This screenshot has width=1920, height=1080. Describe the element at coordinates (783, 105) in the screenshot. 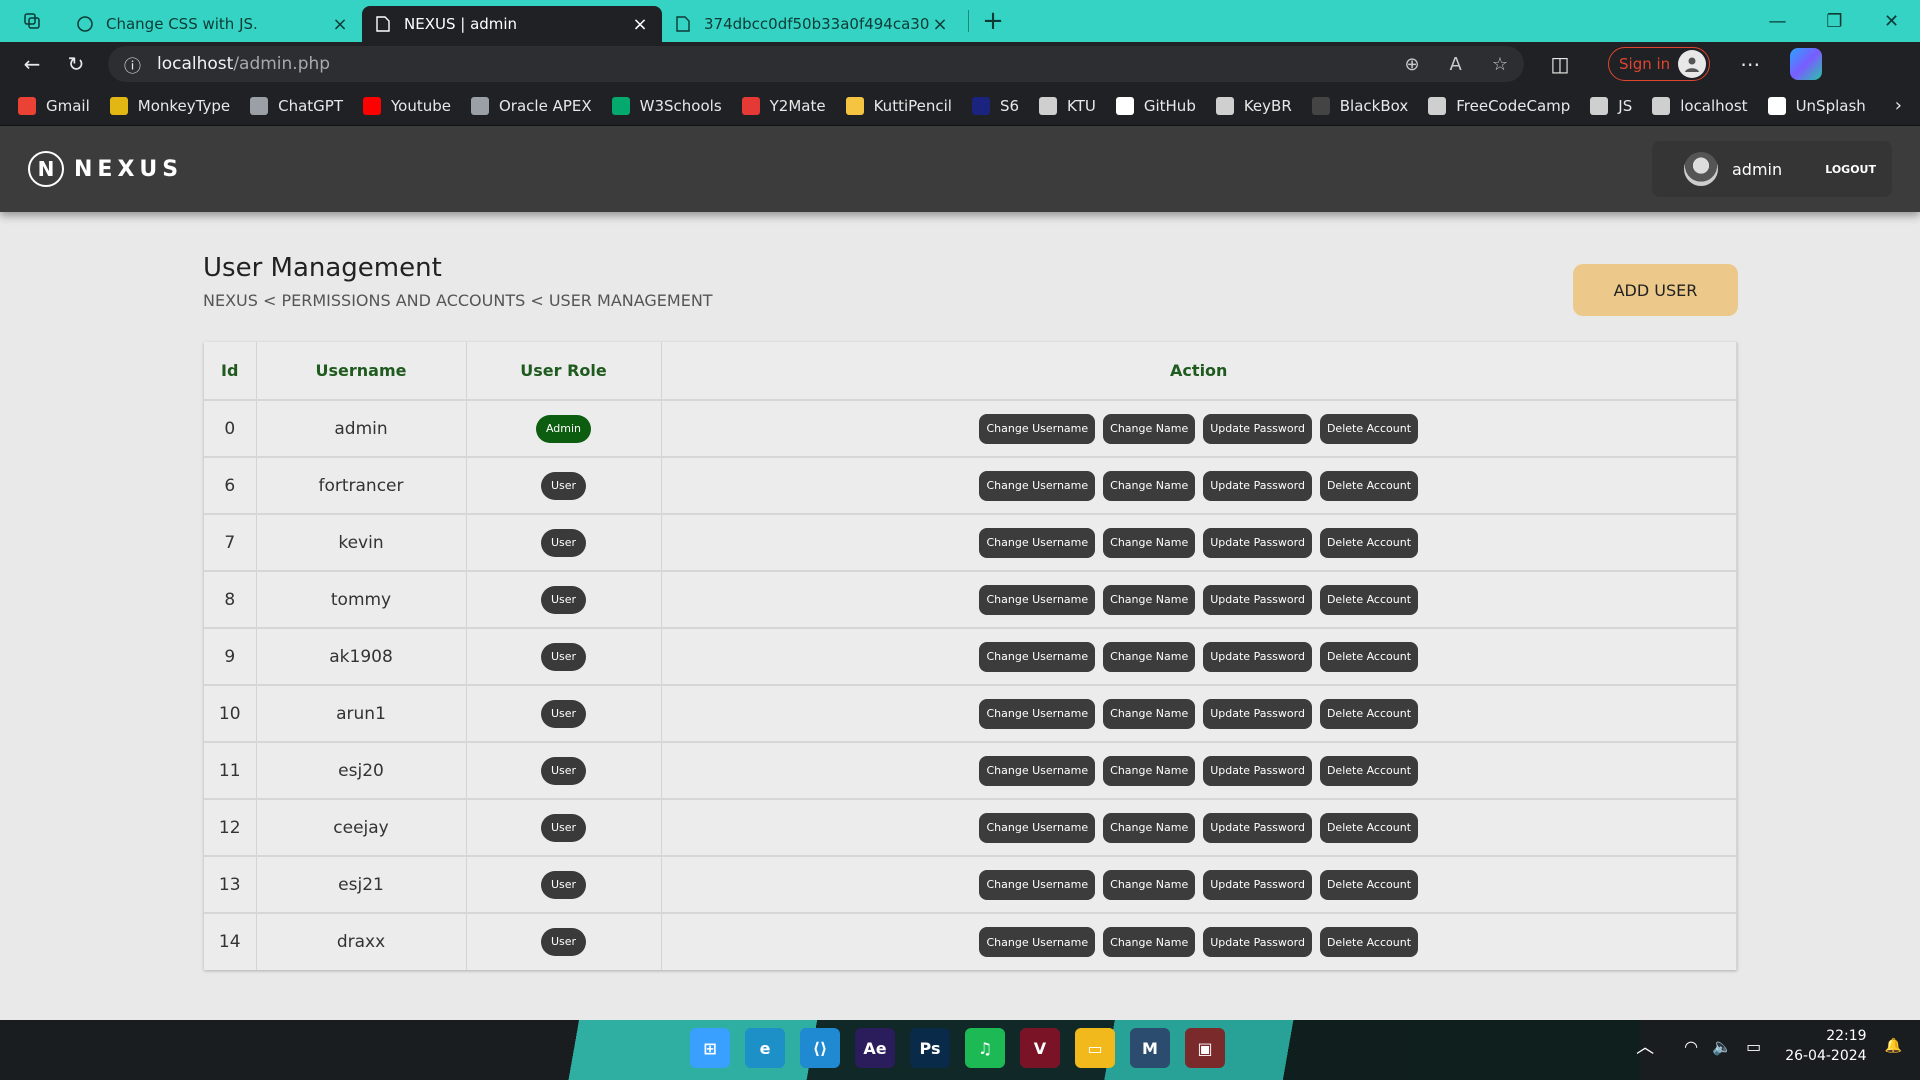

I see `bookmark-item: Y2Mate` at that location.